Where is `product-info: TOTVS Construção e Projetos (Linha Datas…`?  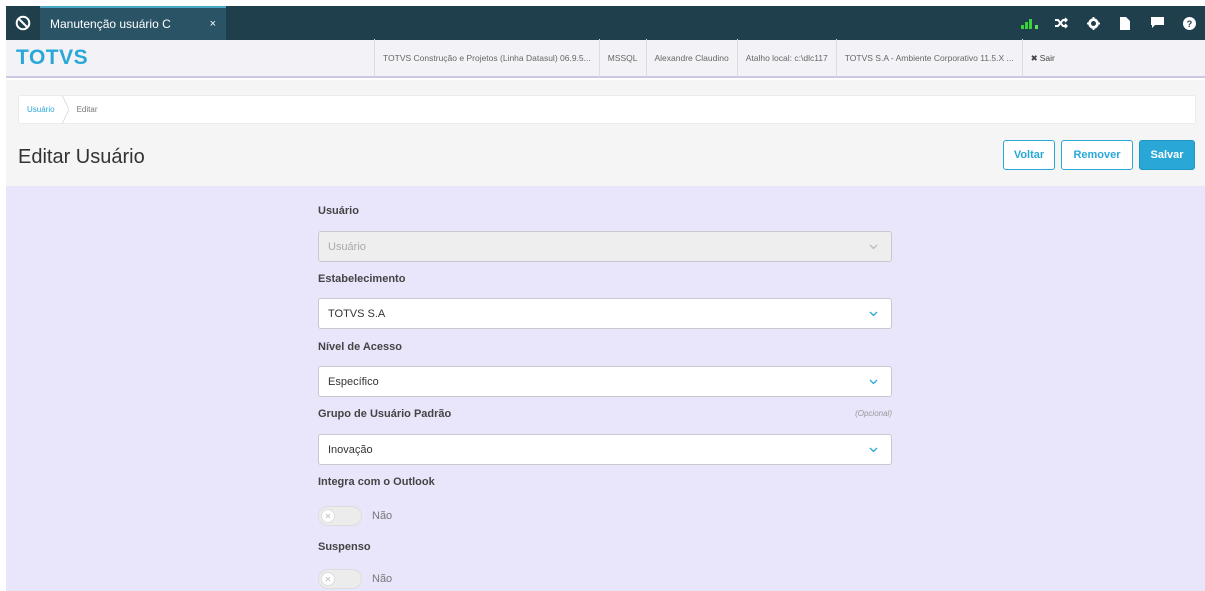
product-info: TOTVS Construção e Projetos (Linha Datas… is located at coordinates (486, 58).